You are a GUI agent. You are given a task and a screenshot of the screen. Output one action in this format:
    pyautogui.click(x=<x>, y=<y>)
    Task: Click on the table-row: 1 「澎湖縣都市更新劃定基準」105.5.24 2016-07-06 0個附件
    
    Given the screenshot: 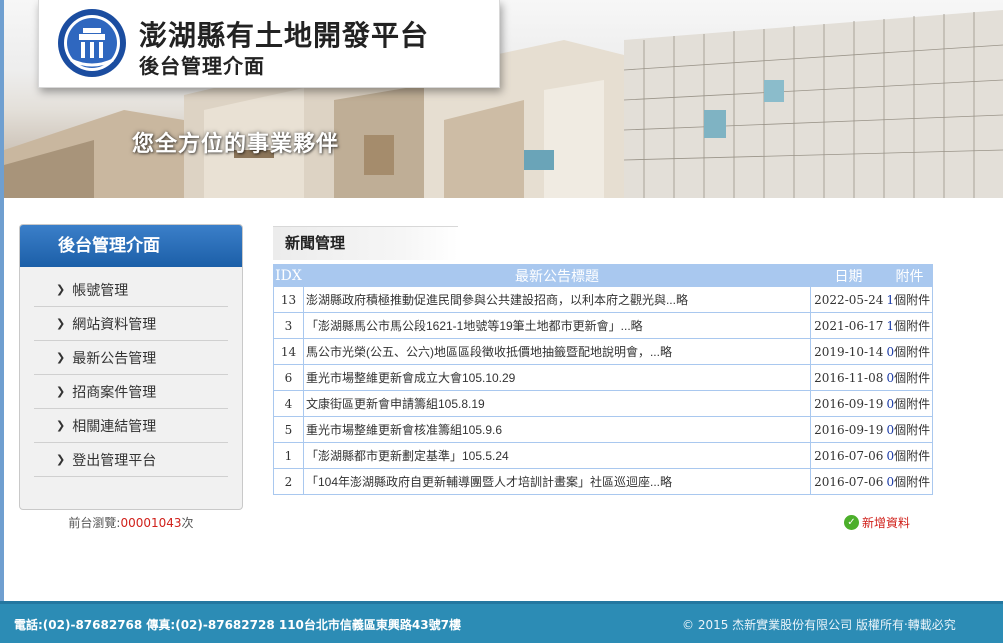 What is the action you would take?
    pyautogui.click(x=603, y=455)
    